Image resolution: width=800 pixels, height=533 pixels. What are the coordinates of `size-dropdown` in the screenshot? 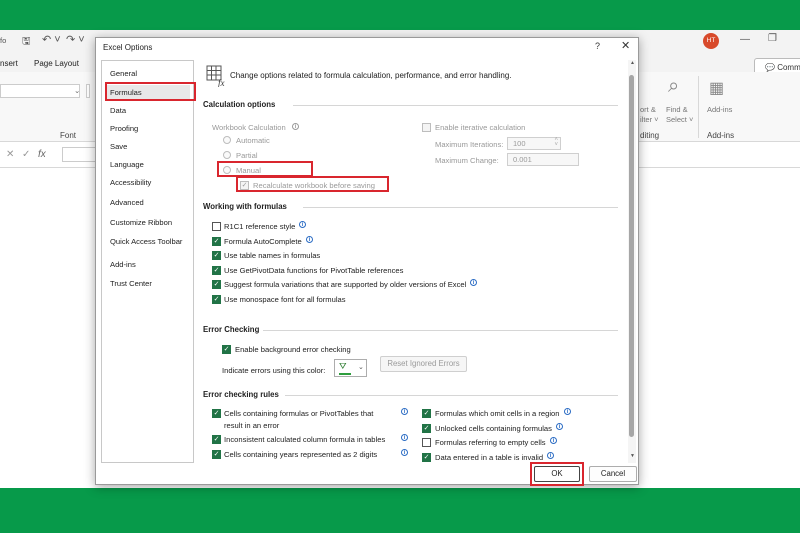 It's located at (88, 91).